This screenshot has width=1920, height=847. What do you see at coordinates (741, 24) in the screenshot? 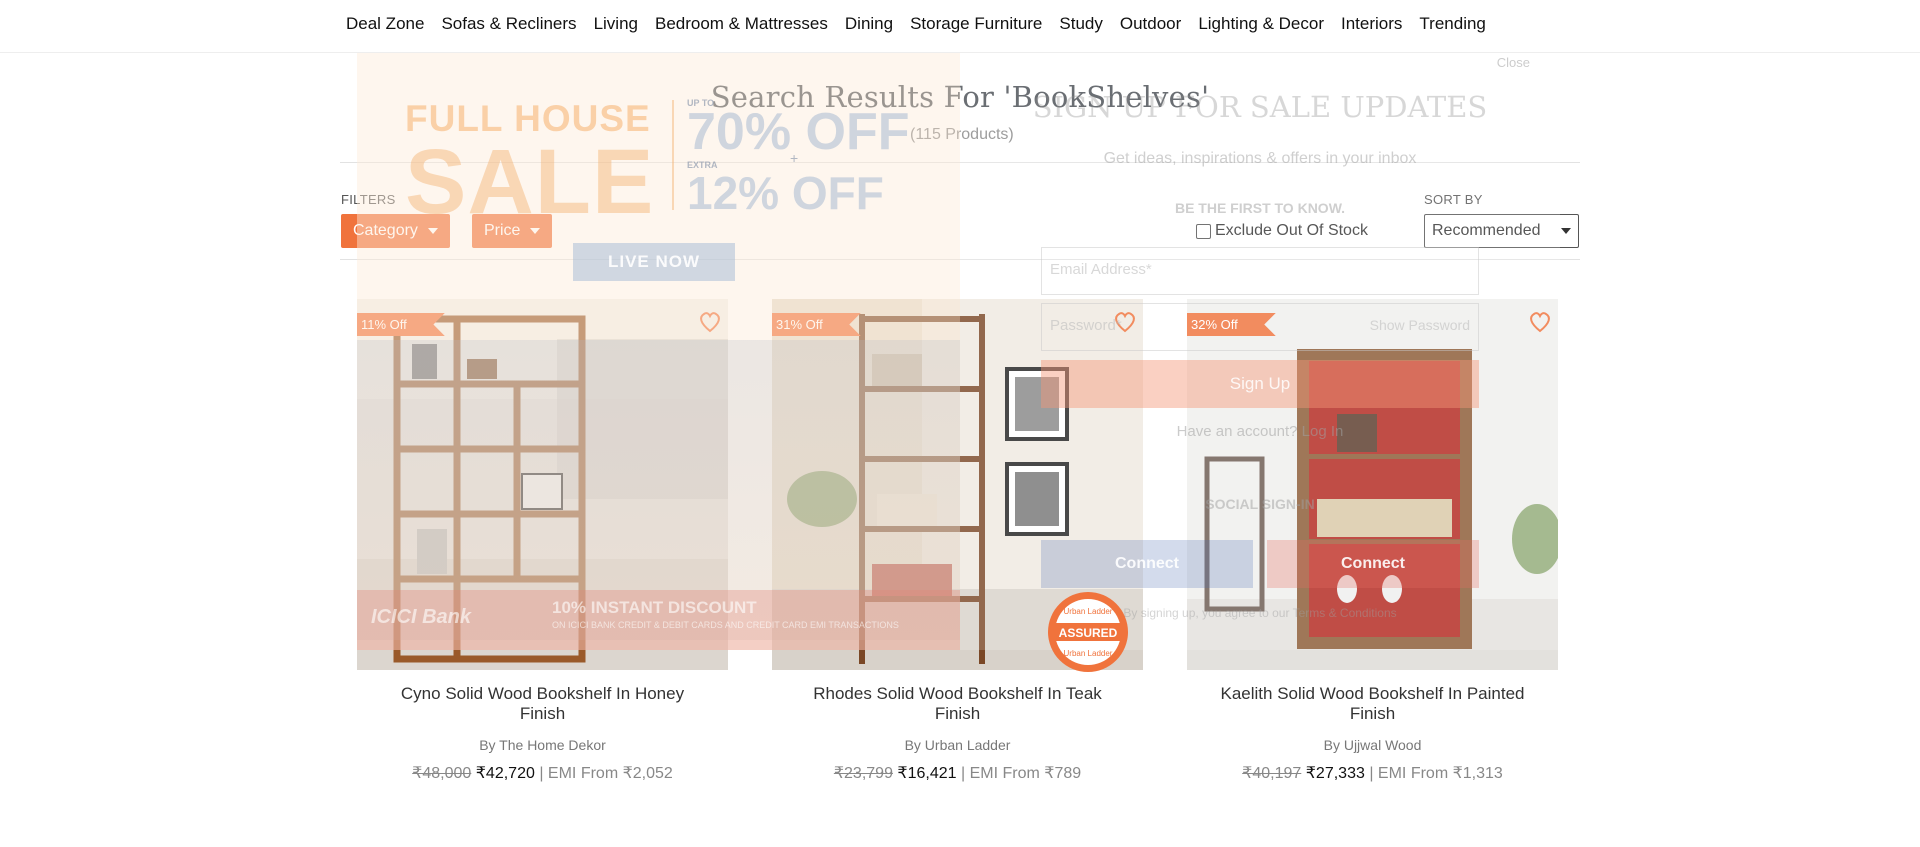
I see `nav-item-bedroom-mattresses: Bedroom & Mattresses` at bounding box center [741, 24].